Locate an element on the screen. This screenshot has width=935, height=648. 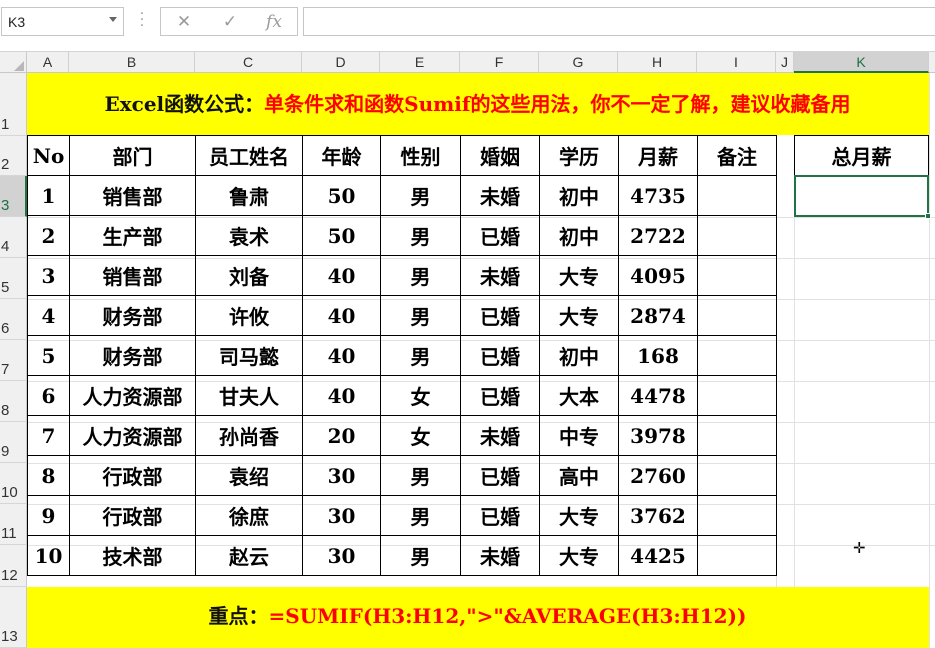
row-header-8: 8 is located at coordinates (13, 401).